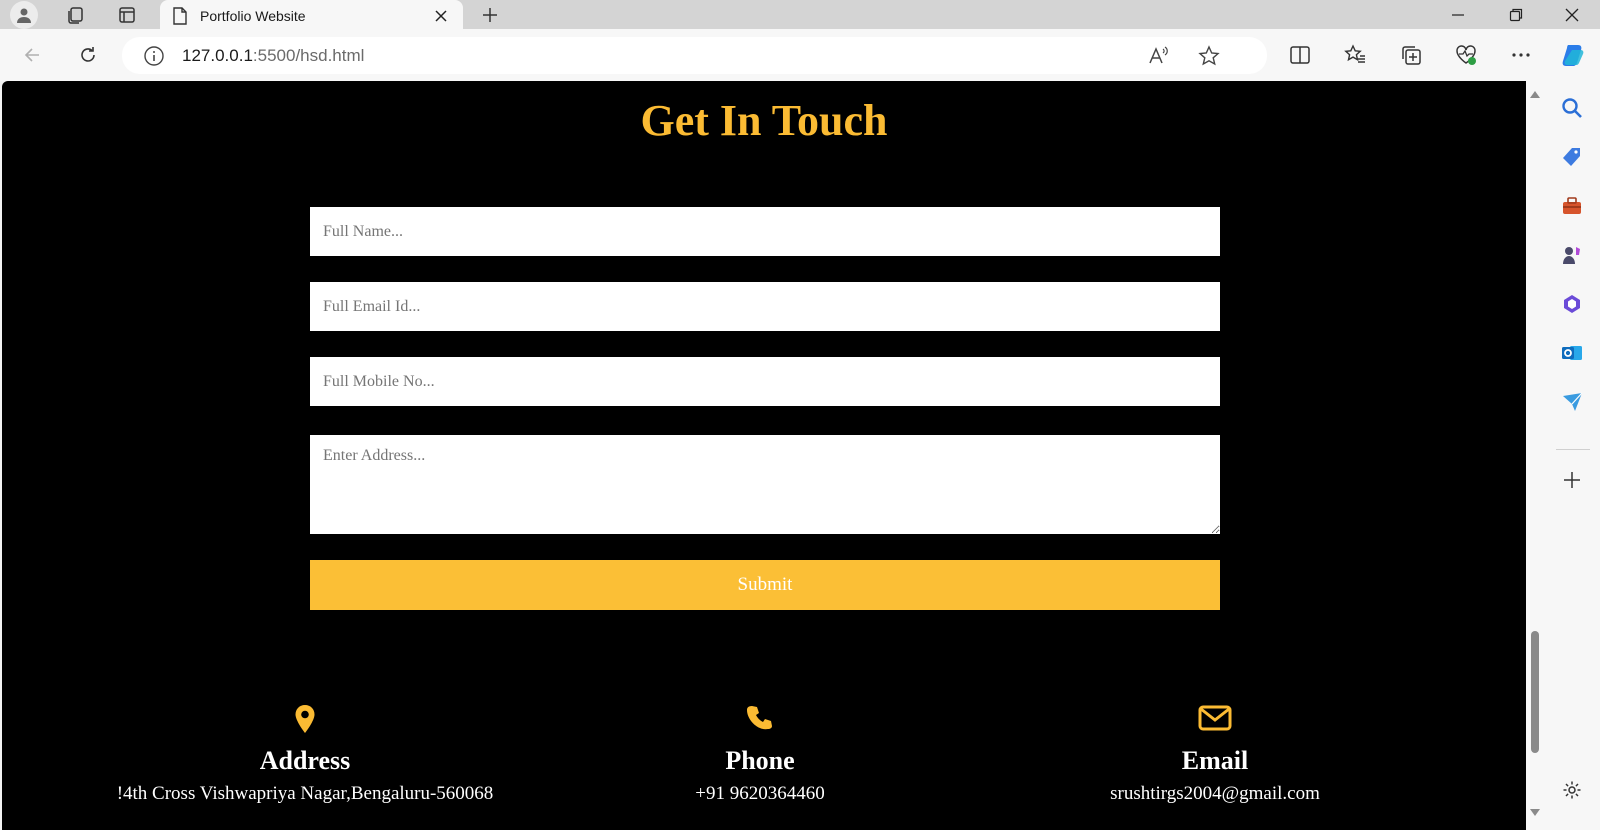 The image size is (1600, 830). I want to click on send-icon, so click(1573, 401).